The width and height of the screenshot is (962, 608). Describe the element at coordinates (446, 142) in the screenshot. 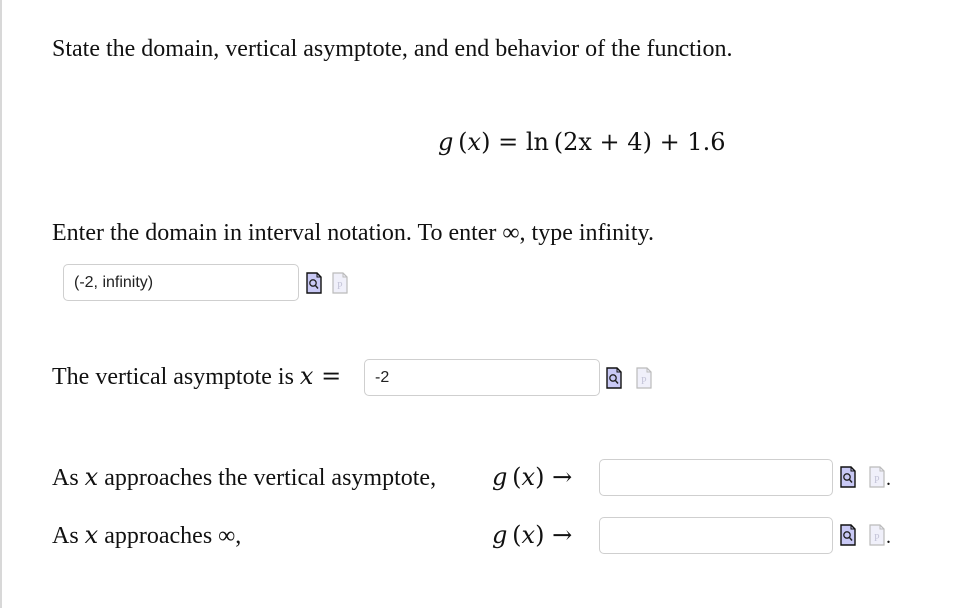

I see `function-name: g` at that location.